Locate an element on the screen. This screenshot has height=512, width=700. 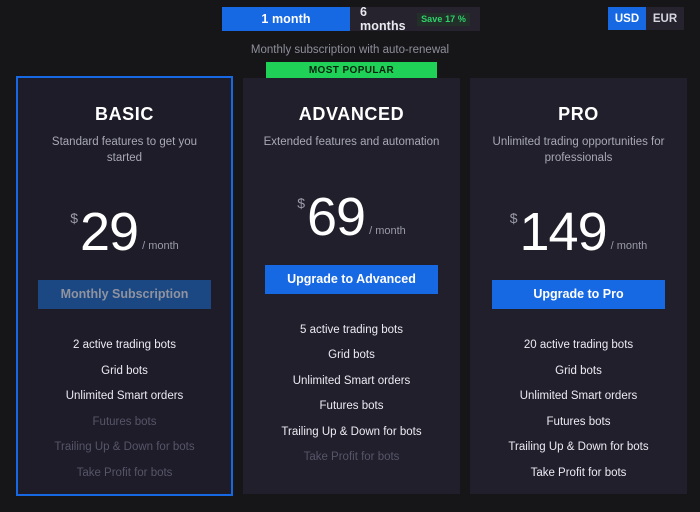
plan-price-basic: $ 29 / month is located at coordinates (124, 231).